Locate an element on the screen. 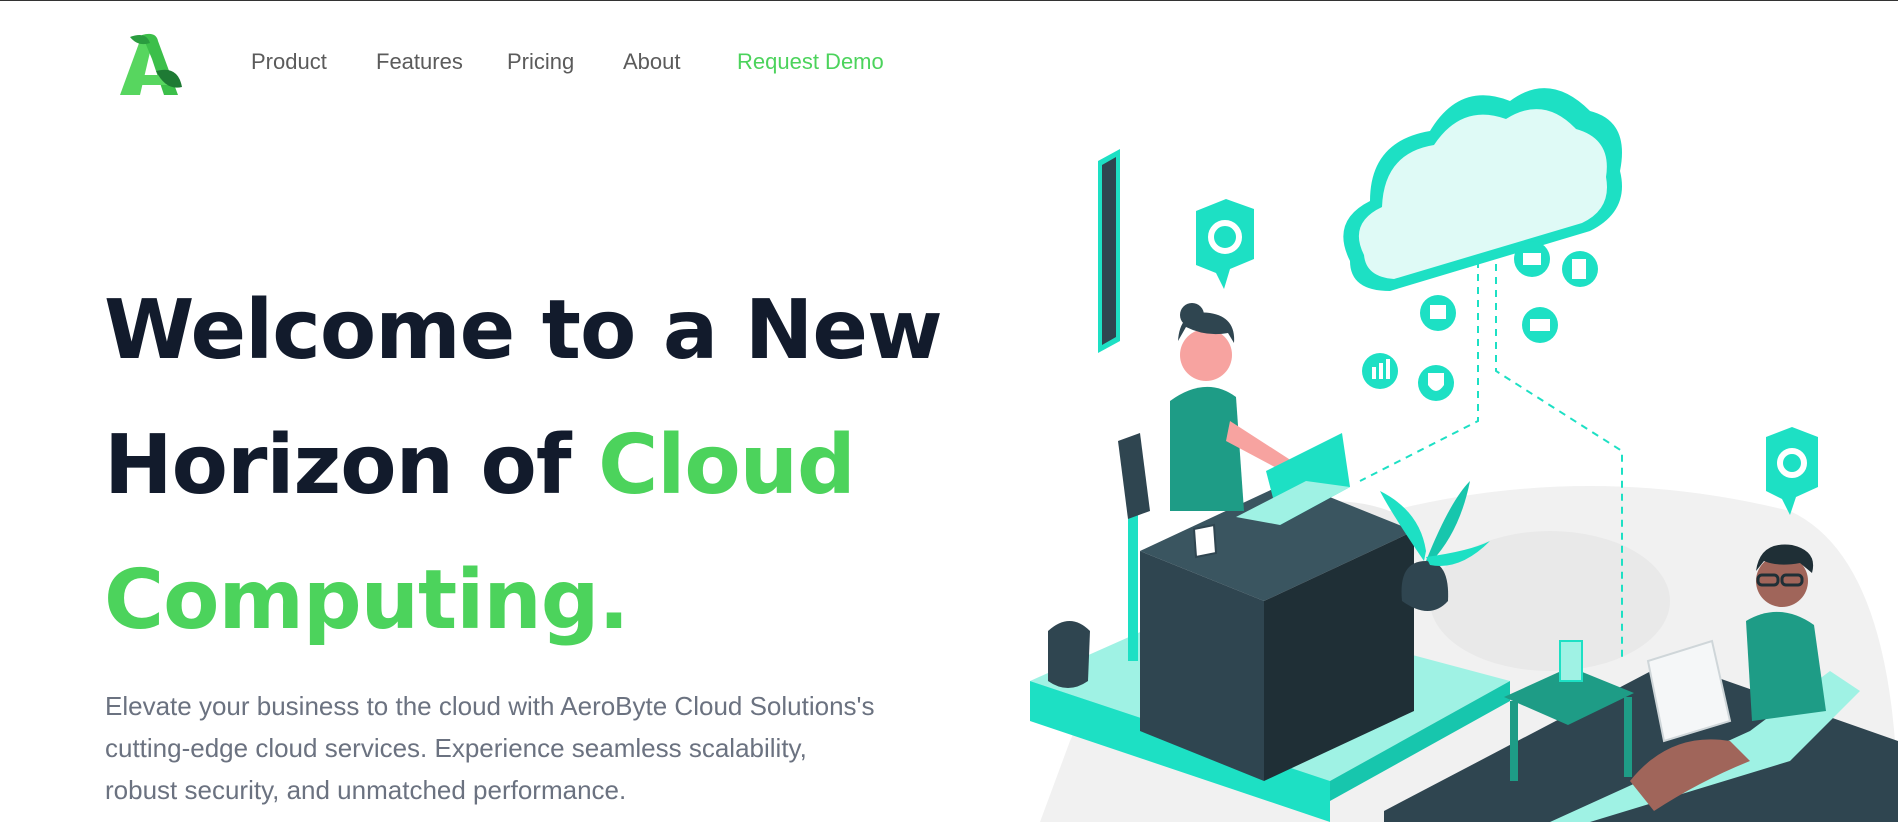  gear-bubble-icon is located at coordinates (1225, 244).